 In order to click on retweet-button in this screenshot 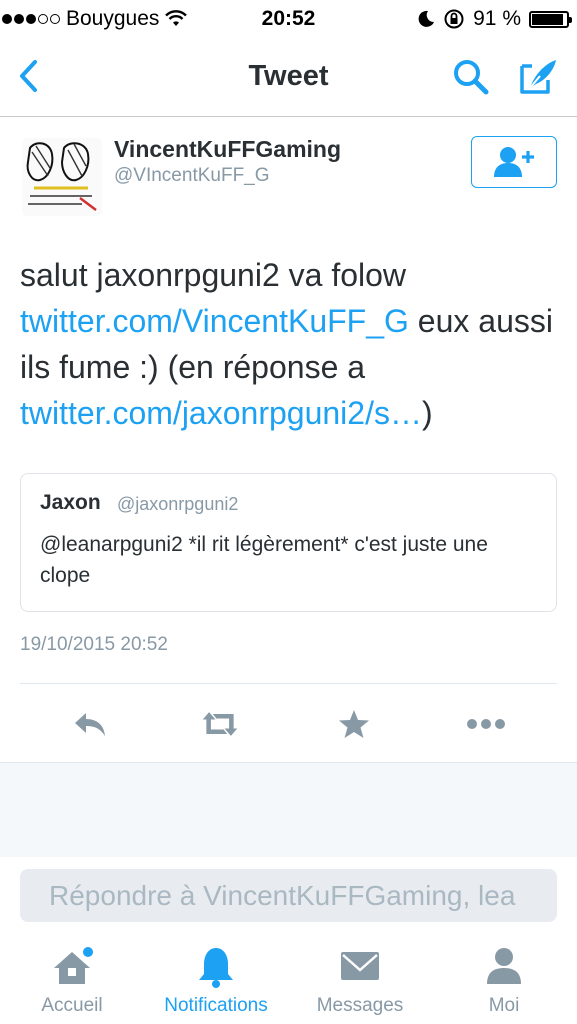, I will do `click(220, 724)`.